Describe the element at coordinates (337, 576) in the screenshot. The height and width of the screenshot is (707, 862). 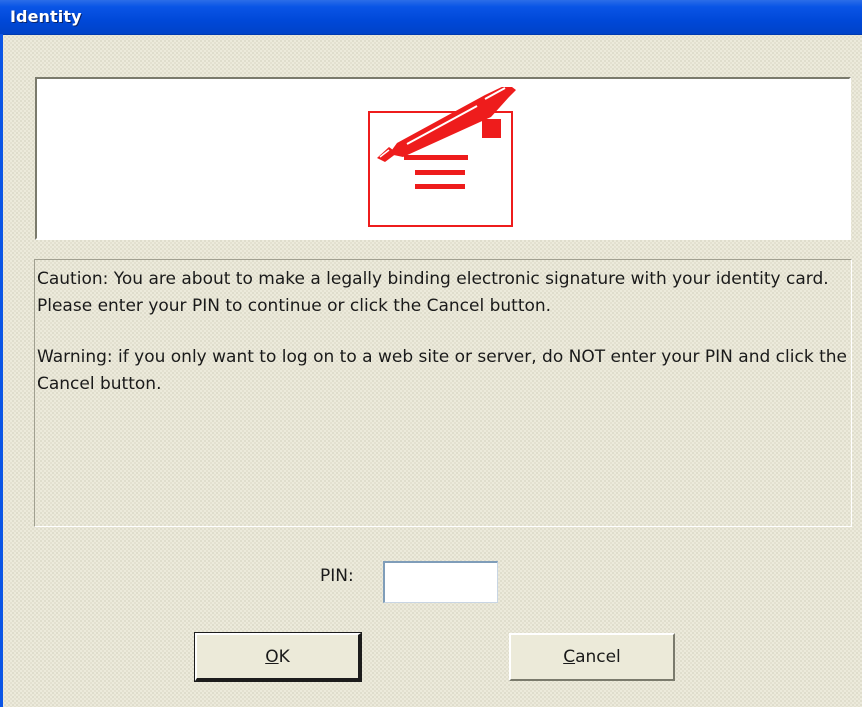
I see `pin-label: PIN:` at that location.